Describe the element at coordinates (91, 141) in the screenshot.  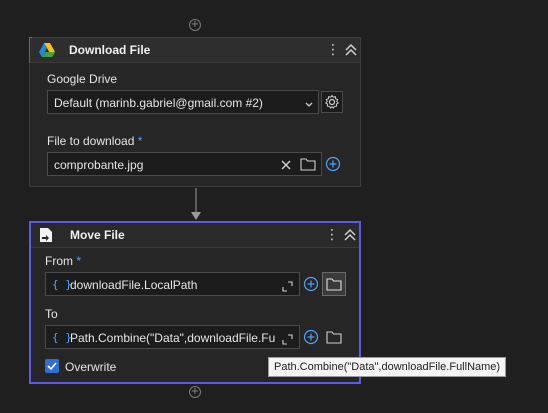
I see `file-label-text: File to download` at that location.